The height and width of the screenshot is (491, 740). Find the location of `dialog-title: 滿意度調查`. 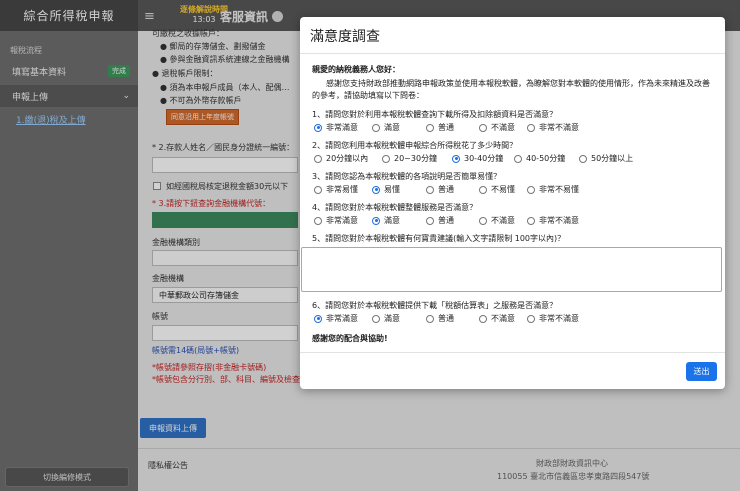

dialog-title: 滿意度調查 is located at coordinates (345, 37).